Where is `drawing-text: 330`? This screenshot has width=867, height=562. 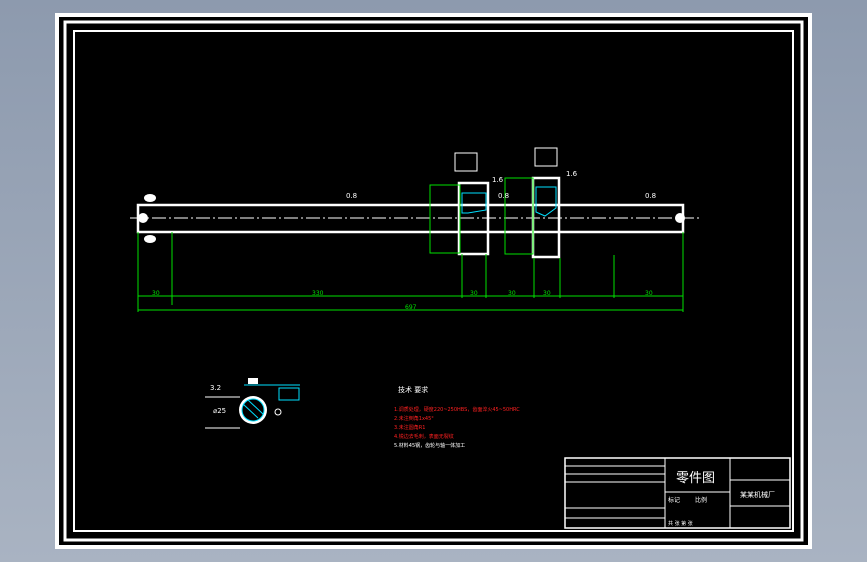 drawing-text: 330 is located at coordinates (318, 293).